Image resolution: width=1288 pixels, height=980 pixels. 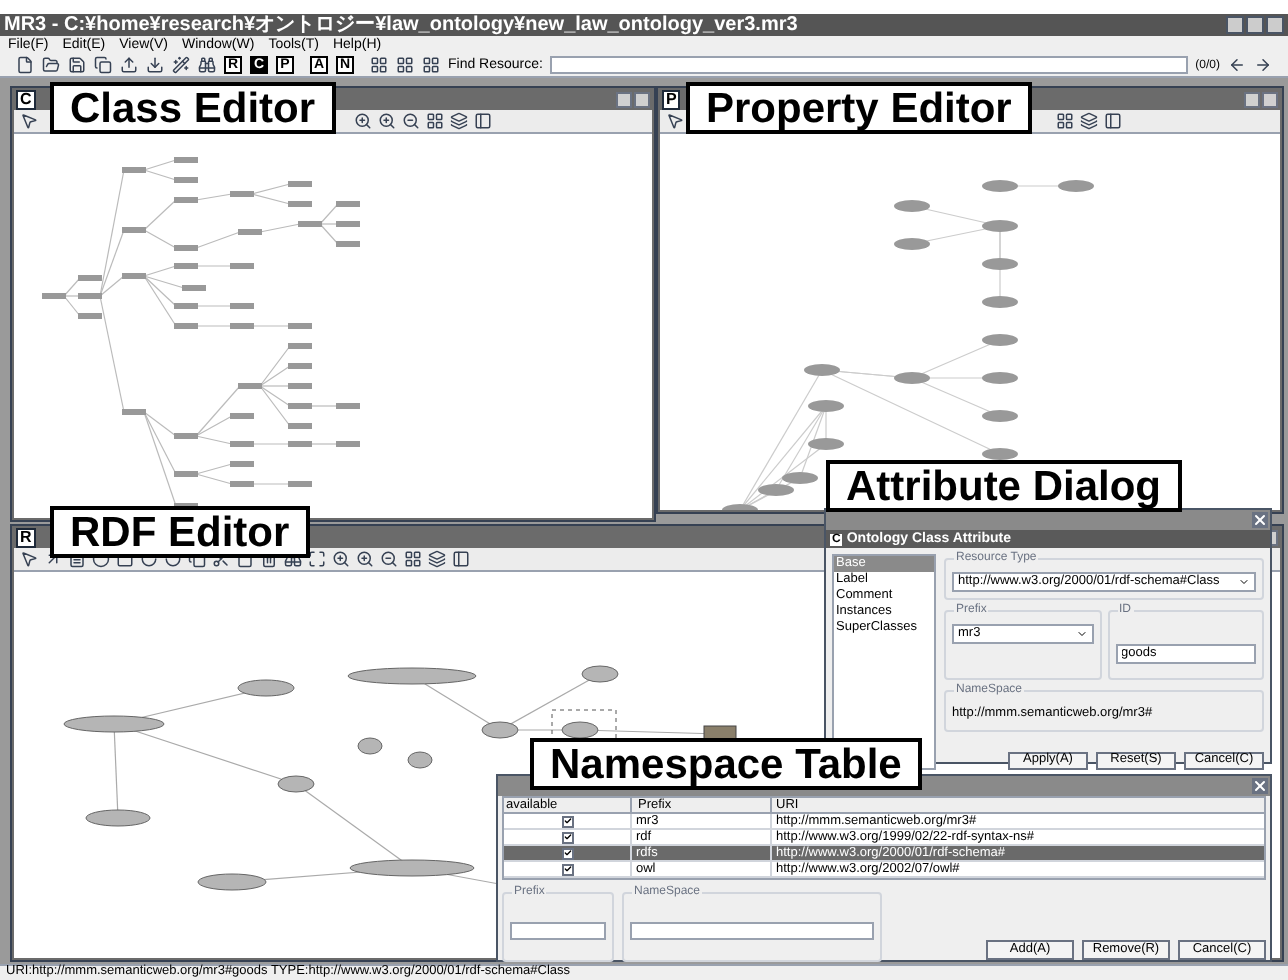 I want to click on window-badge: P, so click(x=671, y=100).